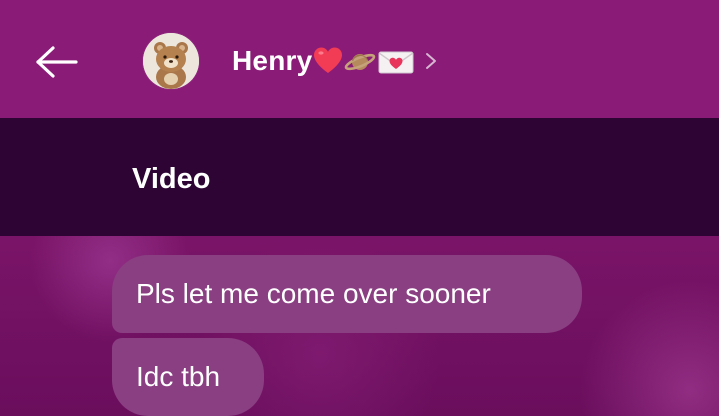 Image resolution: width=719 pixels, height=416 pixels. Describe the element at coordinates (431, 61) in the screenshot. I see `chevron-right-icon` at that location.